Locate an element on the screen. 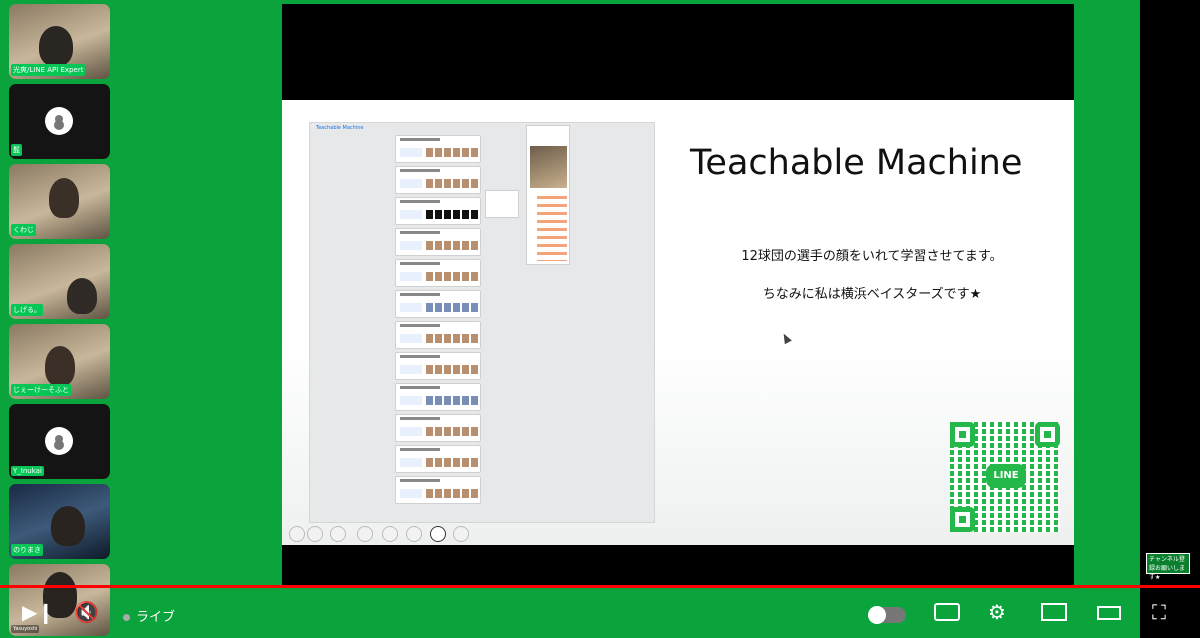 This screenshot has width=1200, height=638. live-label: ライブ is located at coordinates (156, 617).